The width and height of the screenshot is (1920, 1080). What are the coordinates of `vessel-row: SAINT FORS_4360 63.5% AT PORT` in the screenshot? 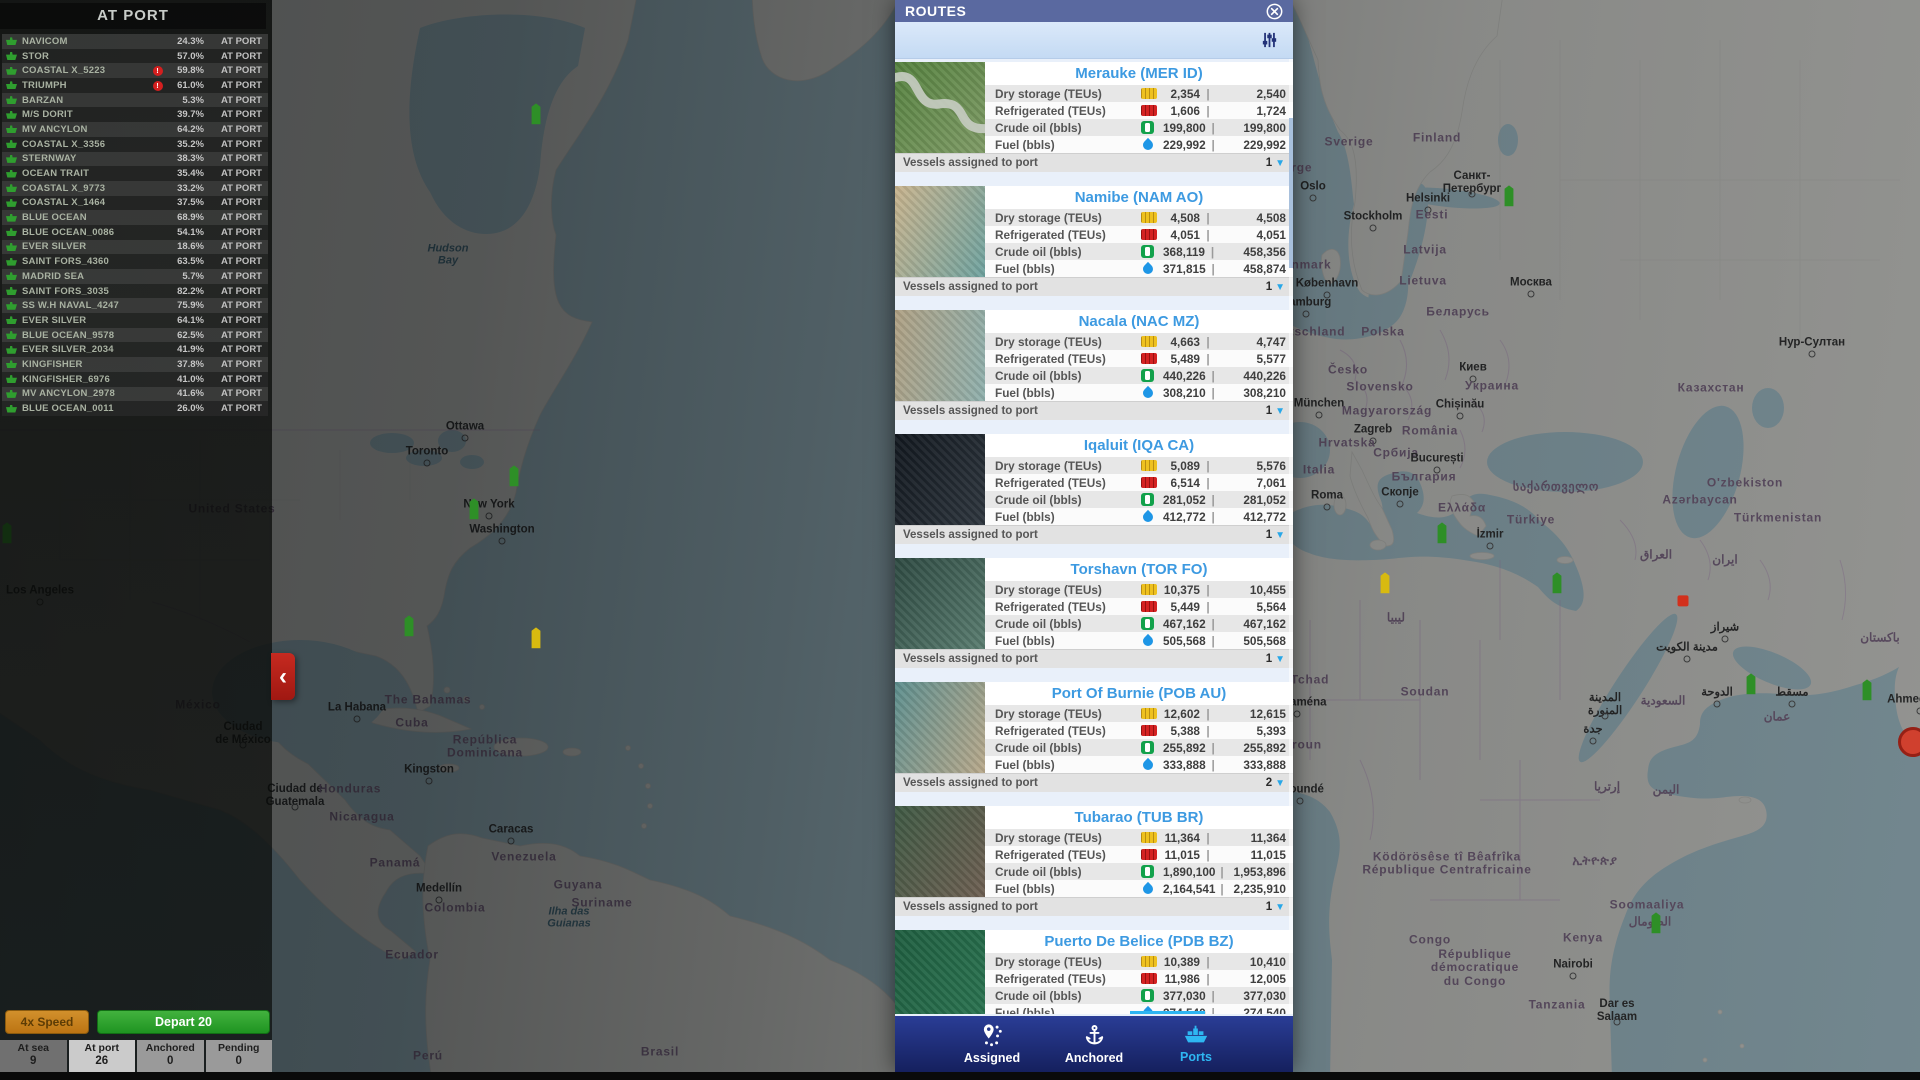 It's located at (135, 261).